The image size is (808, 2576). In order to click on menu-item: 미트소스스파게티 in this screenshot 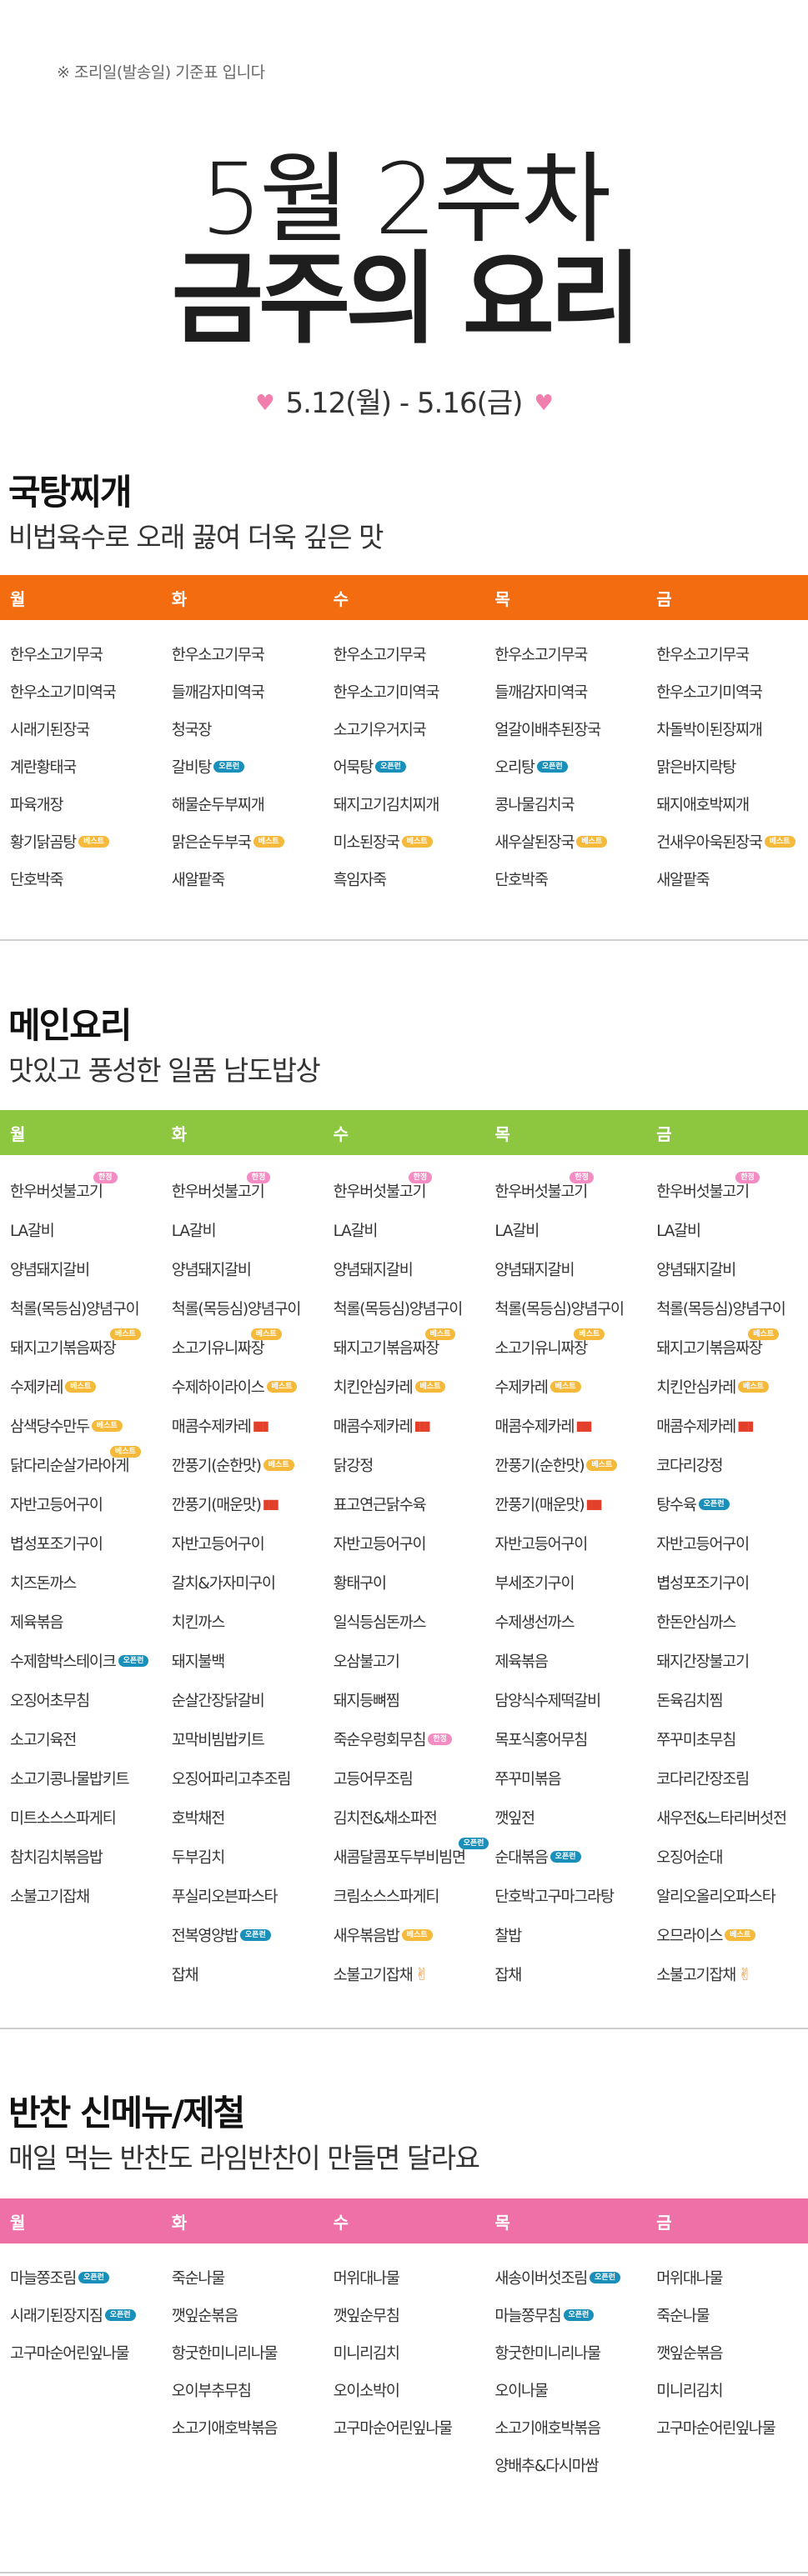, I will do `click(63, 1818)`.